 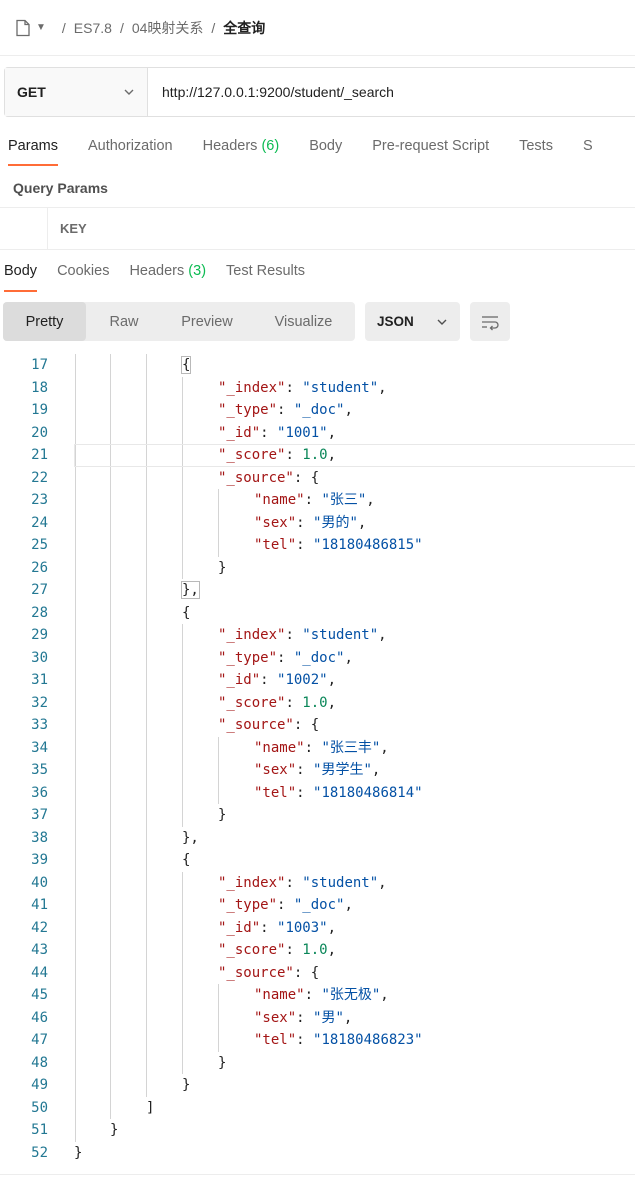 I want to click on code-text: "tel": "18180486815", so click(x=338, y=545).